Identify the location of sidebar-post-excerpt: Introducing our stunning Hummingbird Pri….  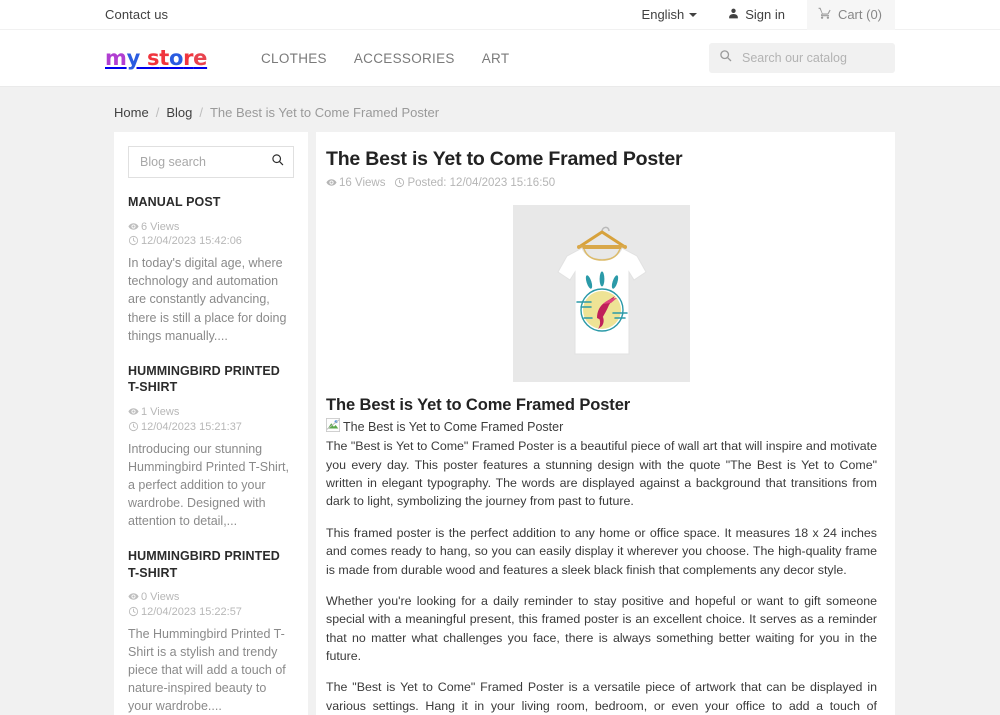
(208, 485).